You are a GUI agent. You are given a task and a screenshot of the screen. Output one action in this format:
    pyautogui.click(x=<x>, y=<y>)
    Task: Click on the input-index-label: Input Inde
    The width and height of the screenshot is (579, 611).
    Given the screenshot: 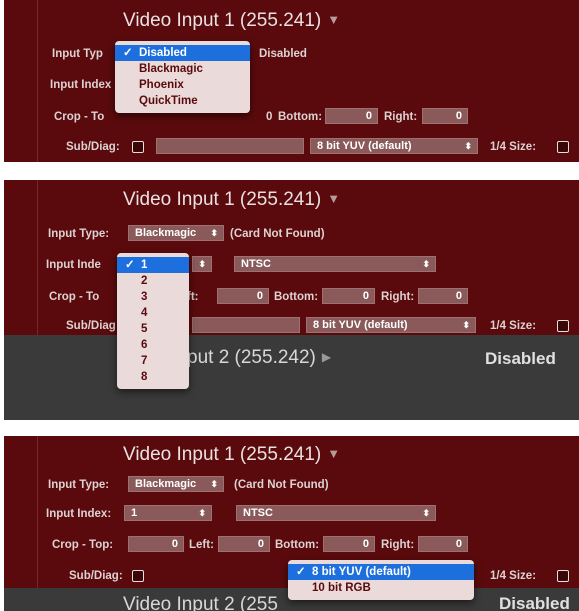 What is the action you would take?
    pyautogui.click(x=73, y=265)
    